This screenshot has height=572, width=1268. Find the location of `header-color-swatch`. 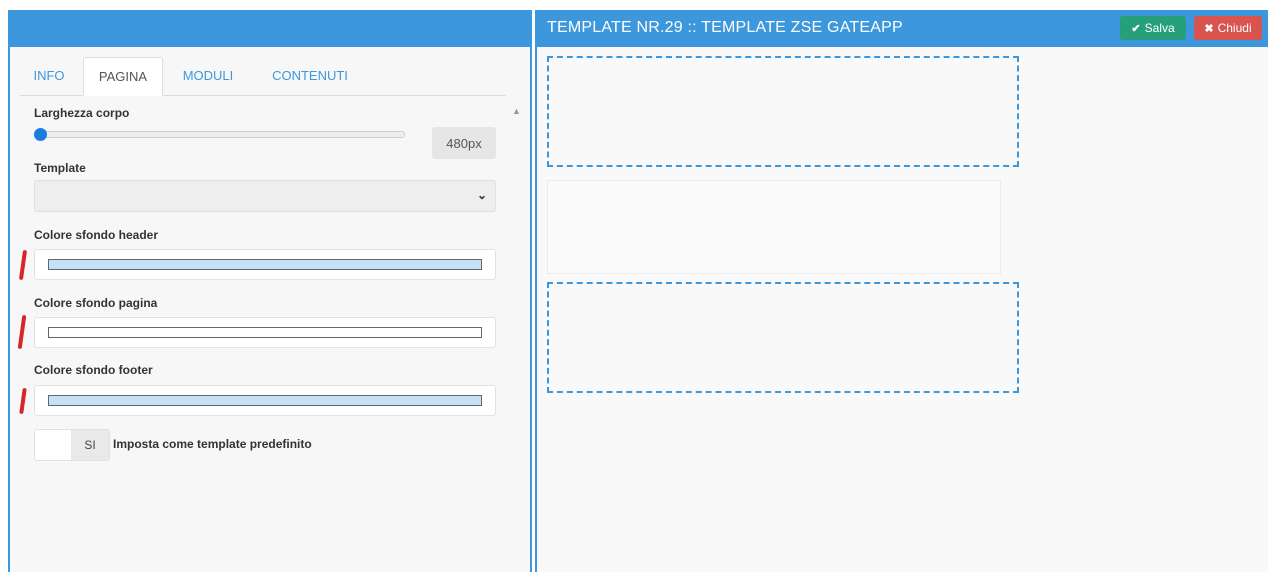

header-color-swatch is located at coordinates (265, 264).